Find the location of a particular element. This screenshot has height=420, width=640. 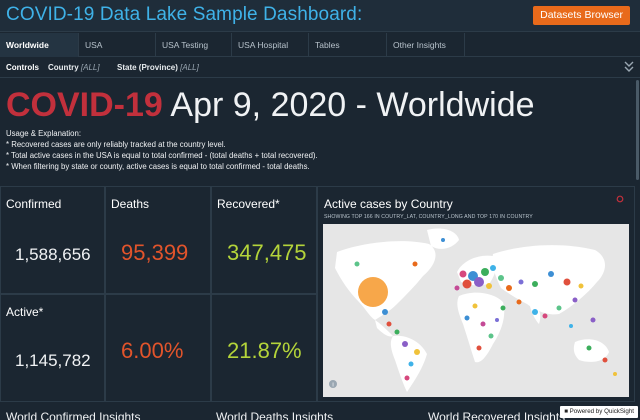

world-deaths-insights-title: World Deaths Insights is located at coordinates (275, 415).